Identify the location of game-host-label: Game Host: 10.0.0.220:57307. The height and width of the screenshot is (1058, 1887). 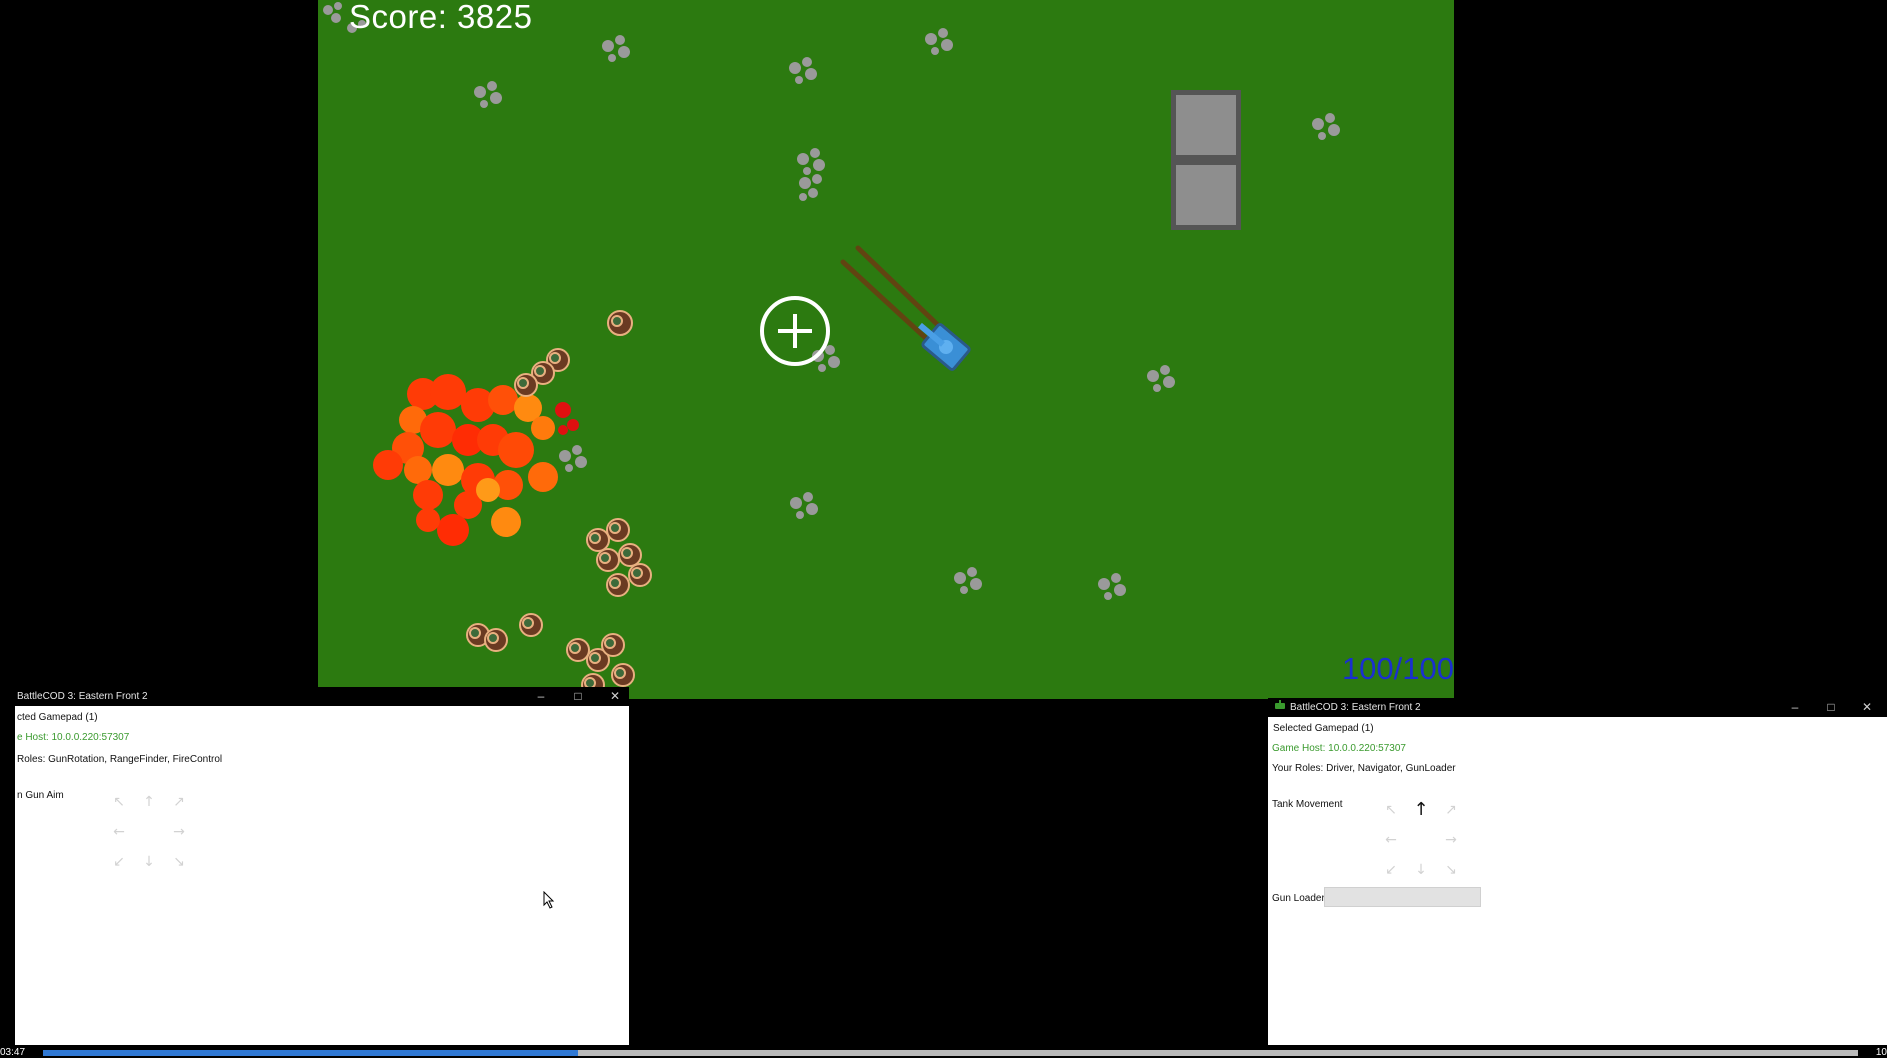
(1339, 748).